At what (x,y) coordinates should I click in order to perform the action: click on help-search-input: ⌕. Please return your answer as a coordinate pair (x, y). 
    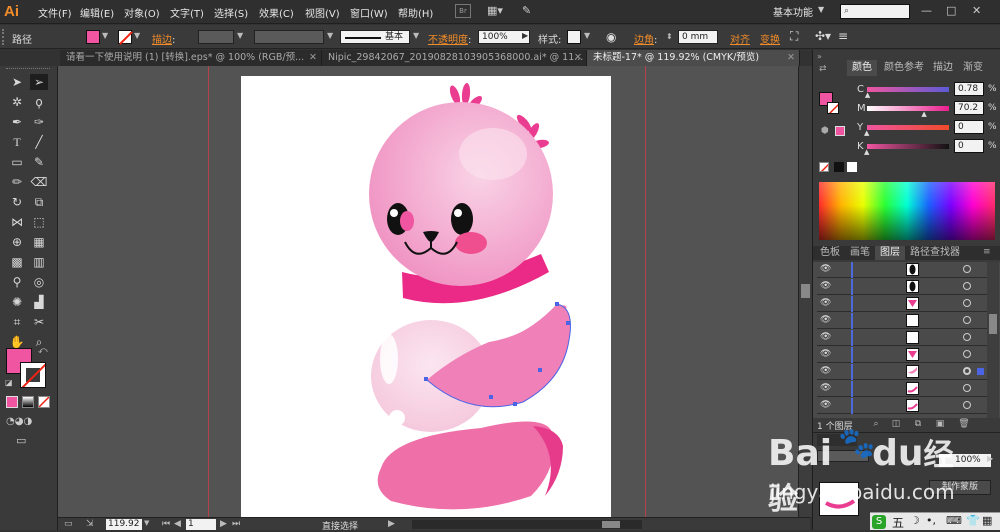
    Looking at the image, I should click on (875, 11).